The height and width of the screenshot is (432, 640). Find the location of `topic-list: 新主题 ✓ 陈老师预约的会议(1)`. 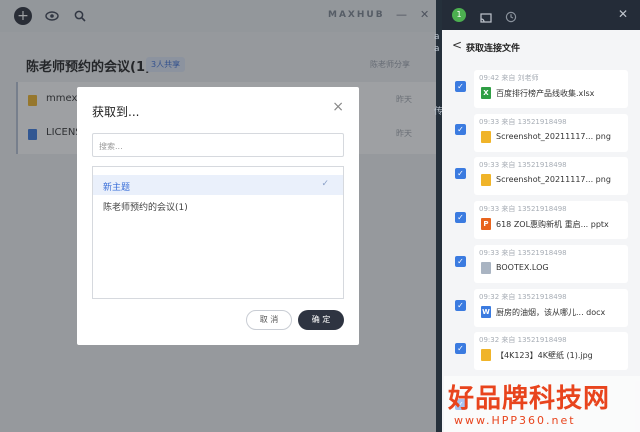

topic-list: 新主题 ✓ 陈老师预约的会议(1) is located at coordinates (218, 232).